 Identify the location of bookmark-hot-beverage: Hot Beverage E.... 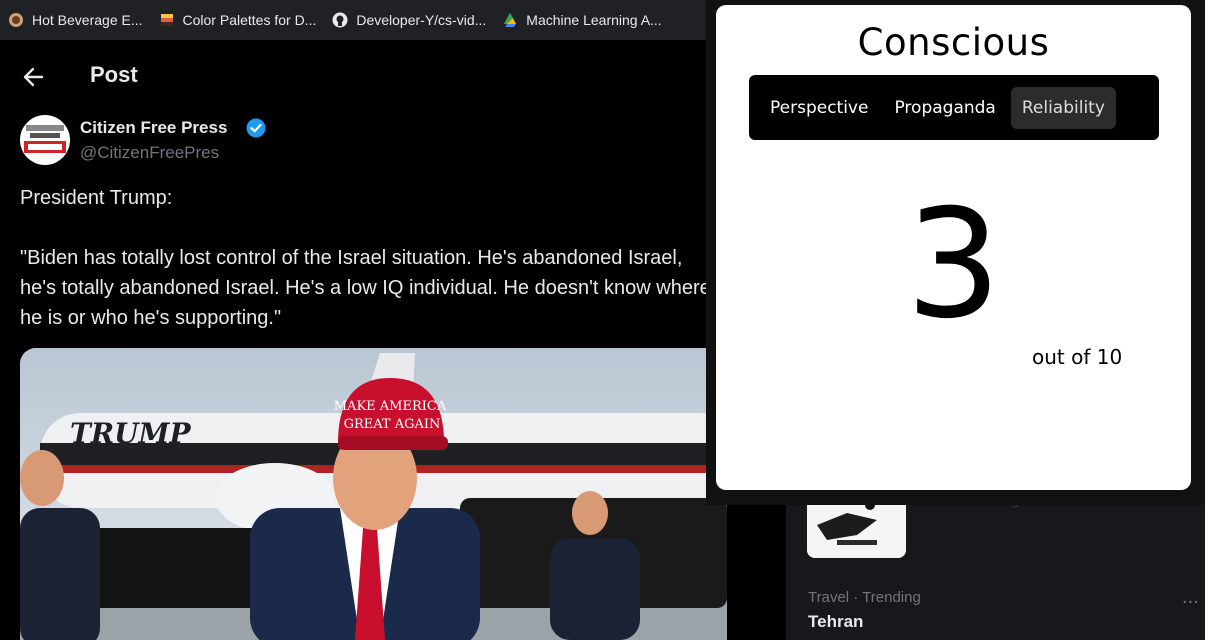
(75, 20).